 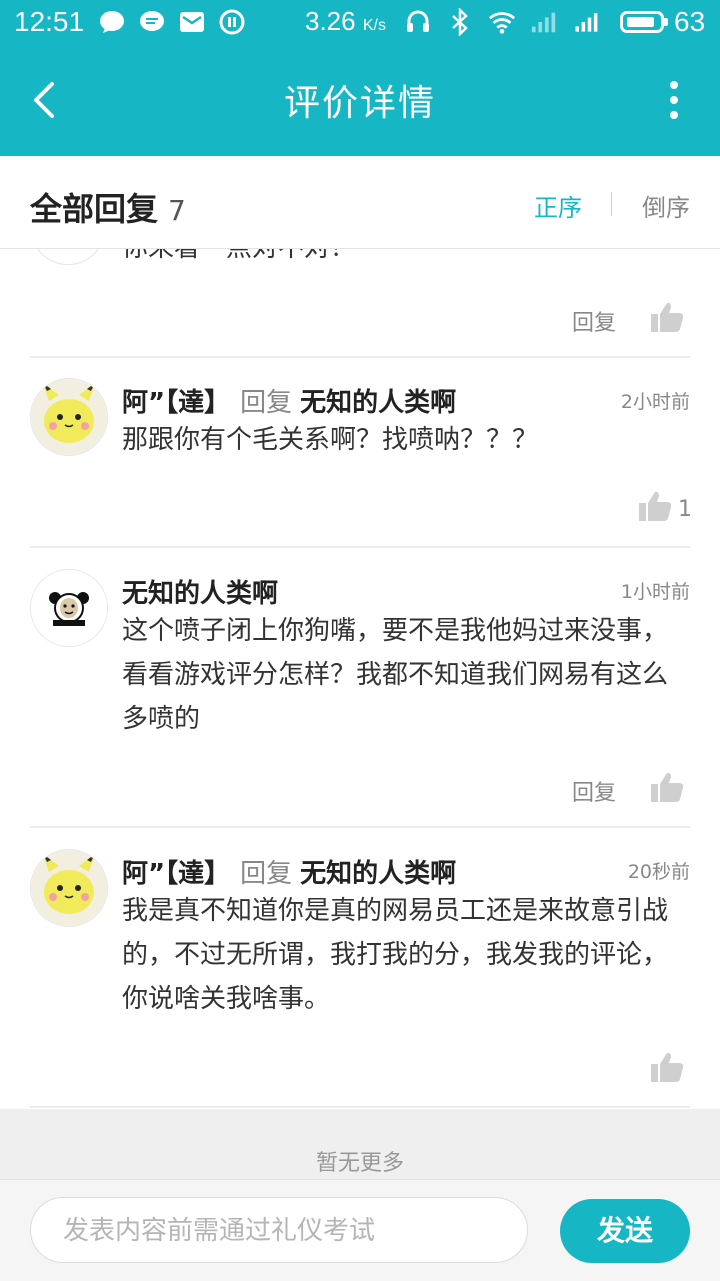 I want to click on headphones-icon, so click(x=418, y=22).